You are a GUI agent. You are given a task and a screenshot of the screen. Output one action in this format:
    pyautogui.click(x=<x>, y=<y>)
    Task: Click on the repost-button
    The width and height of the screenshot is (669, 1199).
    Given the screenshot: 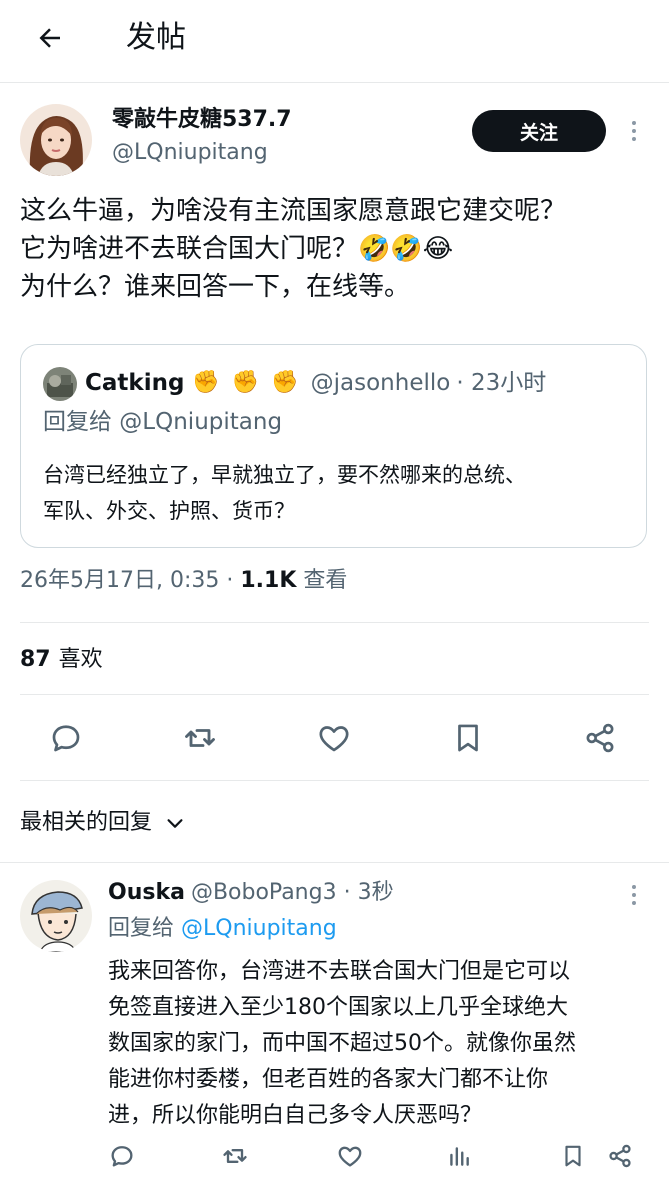 What is the action you would take?
    pyautogui.click(x=200, y=738)
    